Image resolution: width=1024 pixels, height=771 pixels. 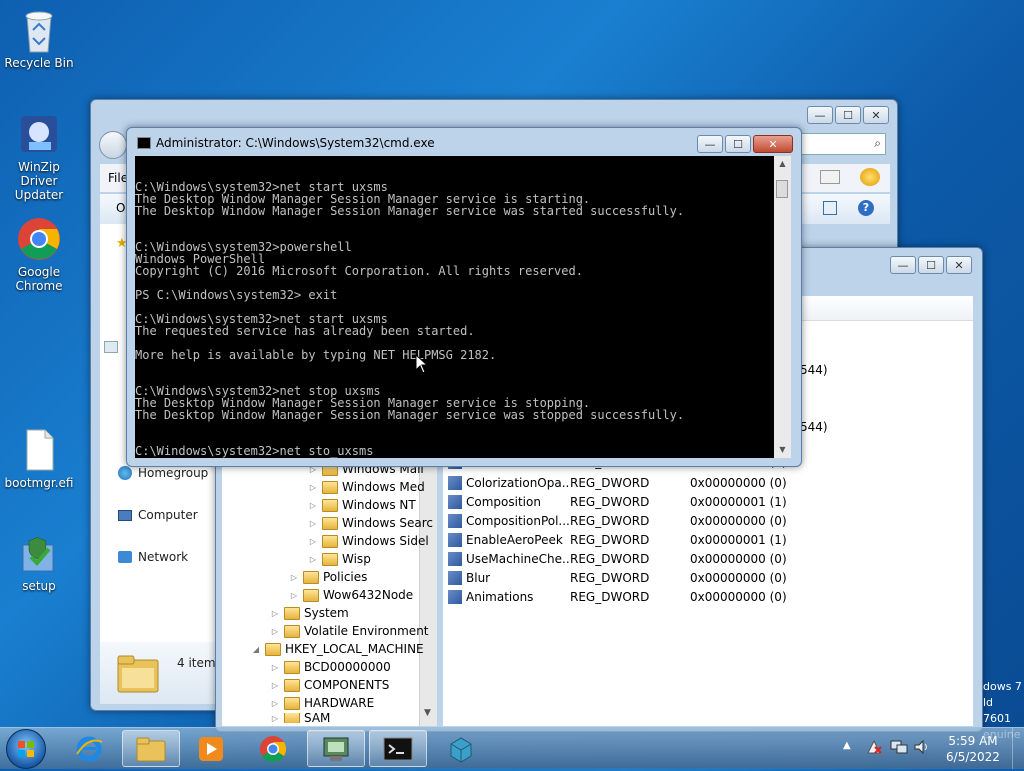 I want to click on registry-value-row: EnableAeroPeek REG_DWORD 0x00000001 (1), so click(x=617, y=540).